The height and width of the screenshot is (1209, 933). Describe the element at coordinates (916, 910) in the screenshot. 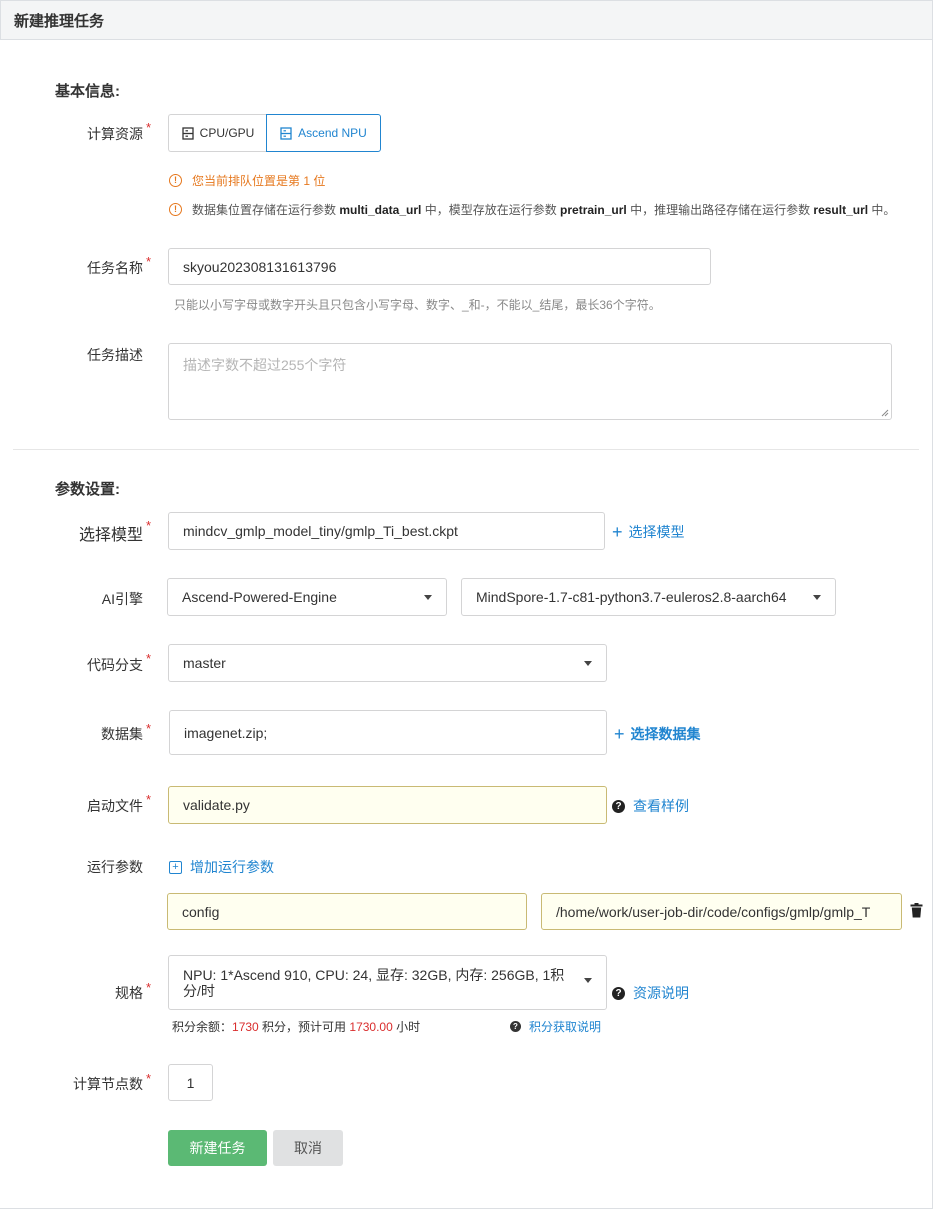

I see `trash-icon` at that location.